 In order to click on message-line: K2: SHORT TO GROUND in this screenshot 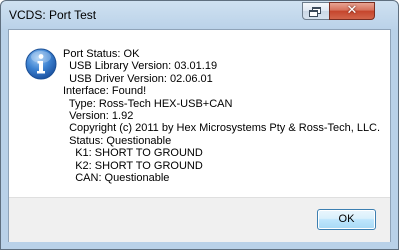, I will do `click(133, 165)`.